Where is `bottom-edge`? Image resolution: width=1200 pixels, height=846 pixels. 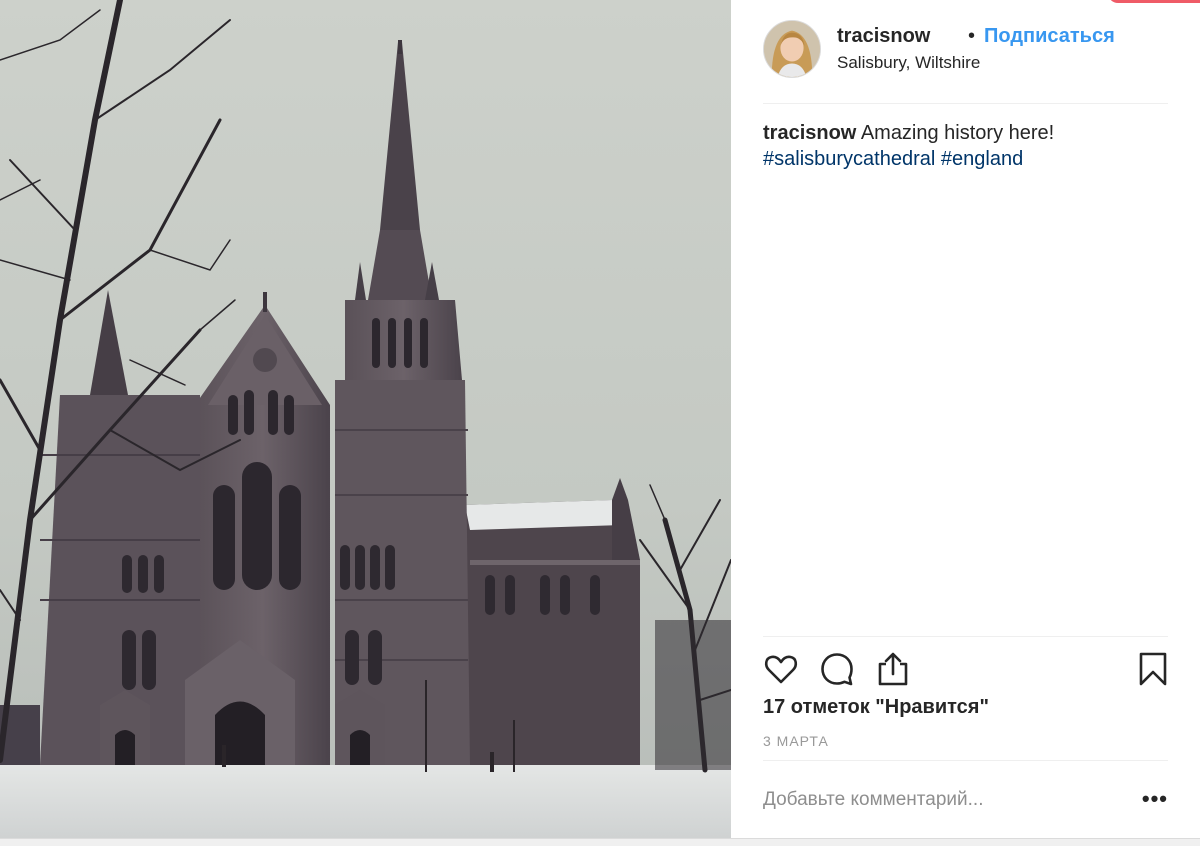
bottom-edge is located at coordinates (600, 842).